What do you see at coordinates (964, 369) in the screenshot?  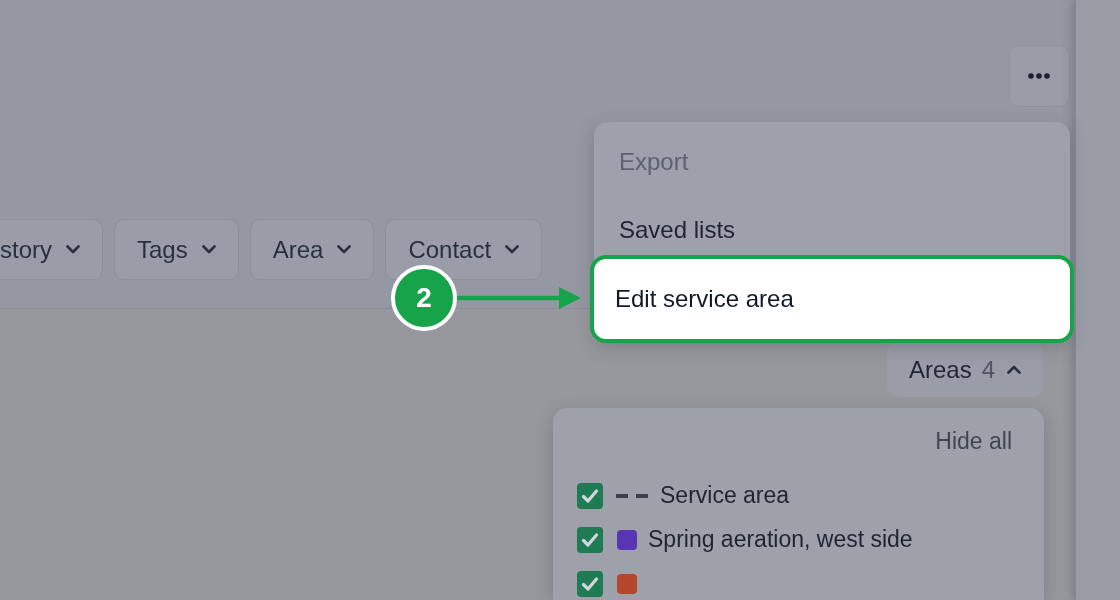 I see `areas-button: Areas 4` at bounding box center [964, 369].